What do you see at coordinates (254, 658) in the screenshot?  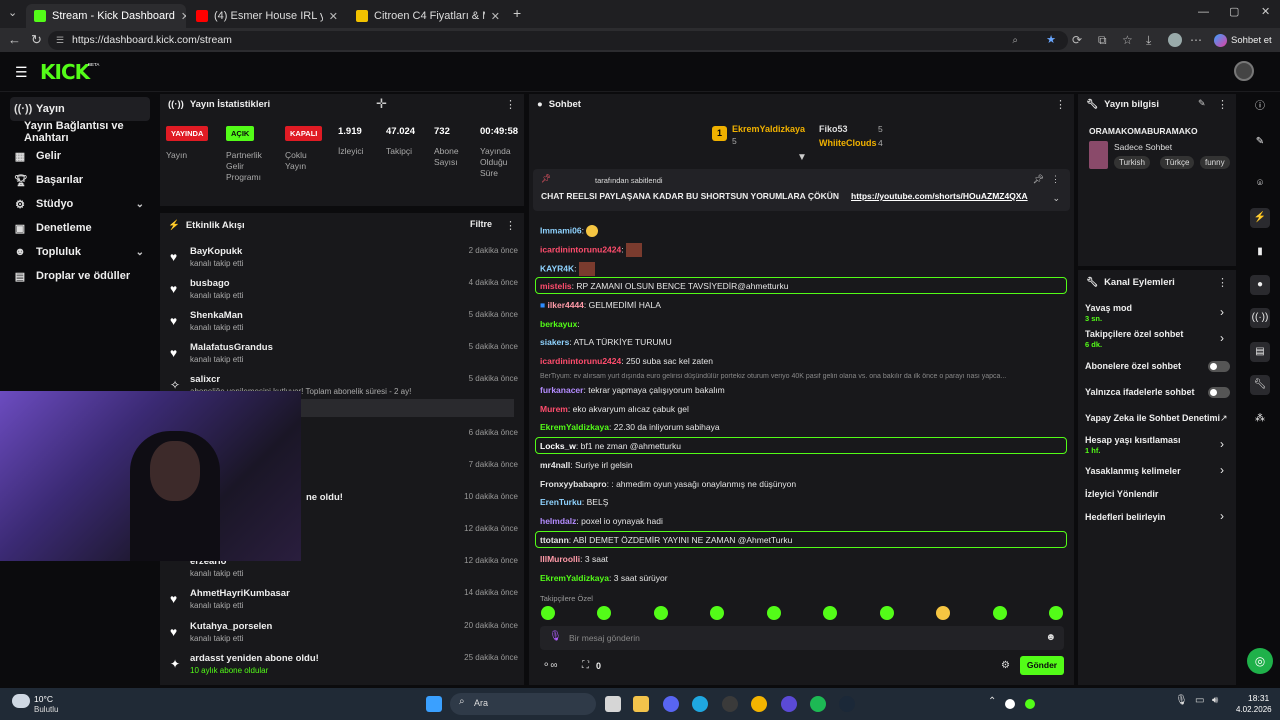 I see `activity-user: ardasst yeniden abone oldu!` at bounding box center [254, 658].